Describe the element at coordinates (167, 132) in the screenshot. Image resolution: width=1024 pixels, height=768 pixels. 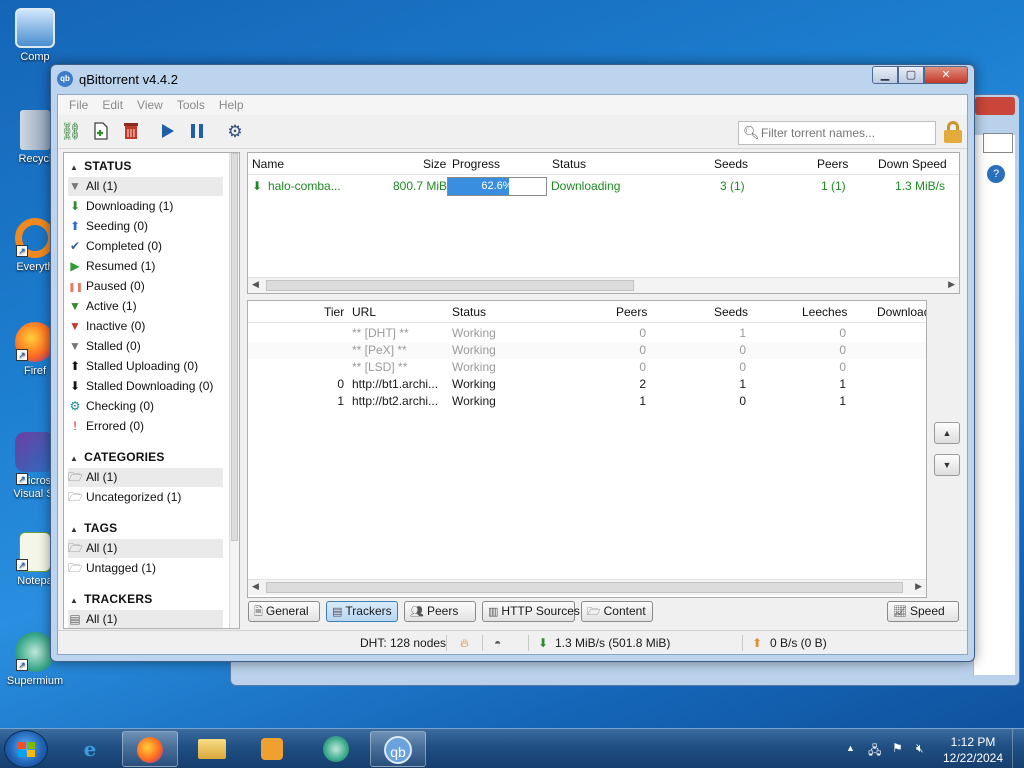
I see `resume-icon` at that location.